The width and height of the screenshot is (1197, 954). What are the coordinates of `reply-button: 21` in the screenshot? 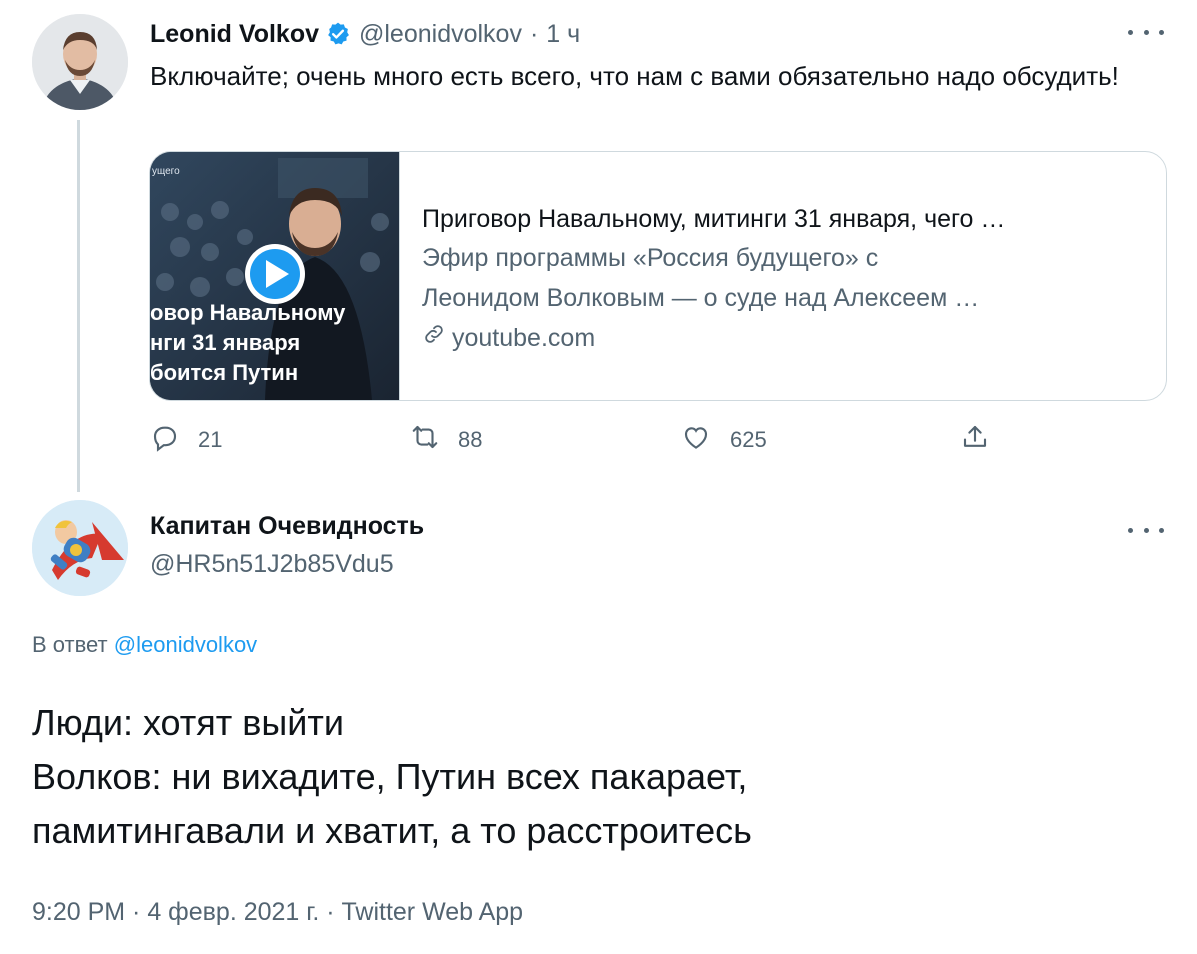 It's located at (186, 440).